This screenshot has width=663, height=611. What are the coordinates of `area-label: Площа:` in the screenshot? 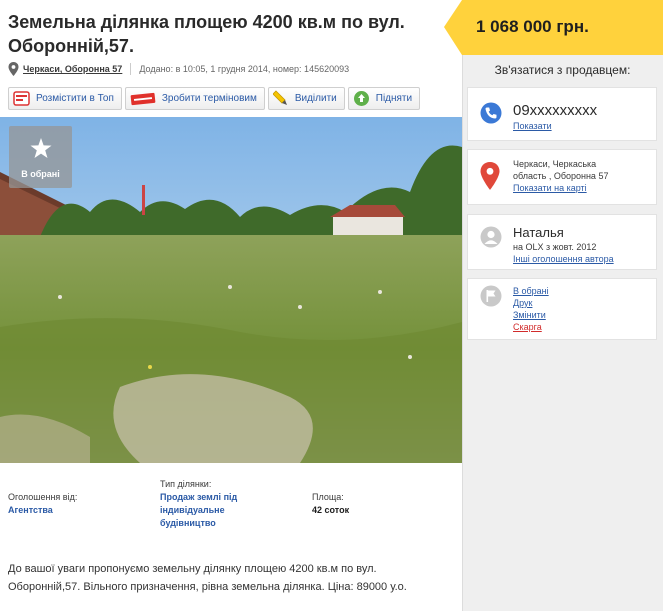 It's located at (328, 497).